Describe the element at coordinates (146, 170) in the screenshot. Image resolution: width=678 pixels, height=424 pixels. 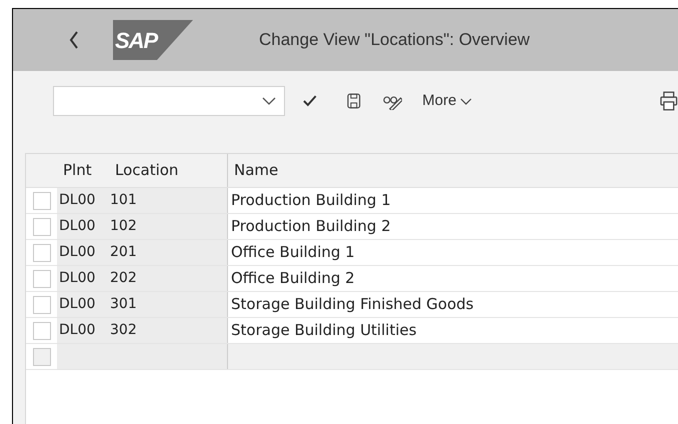
I see `column-header: Location` at that location.